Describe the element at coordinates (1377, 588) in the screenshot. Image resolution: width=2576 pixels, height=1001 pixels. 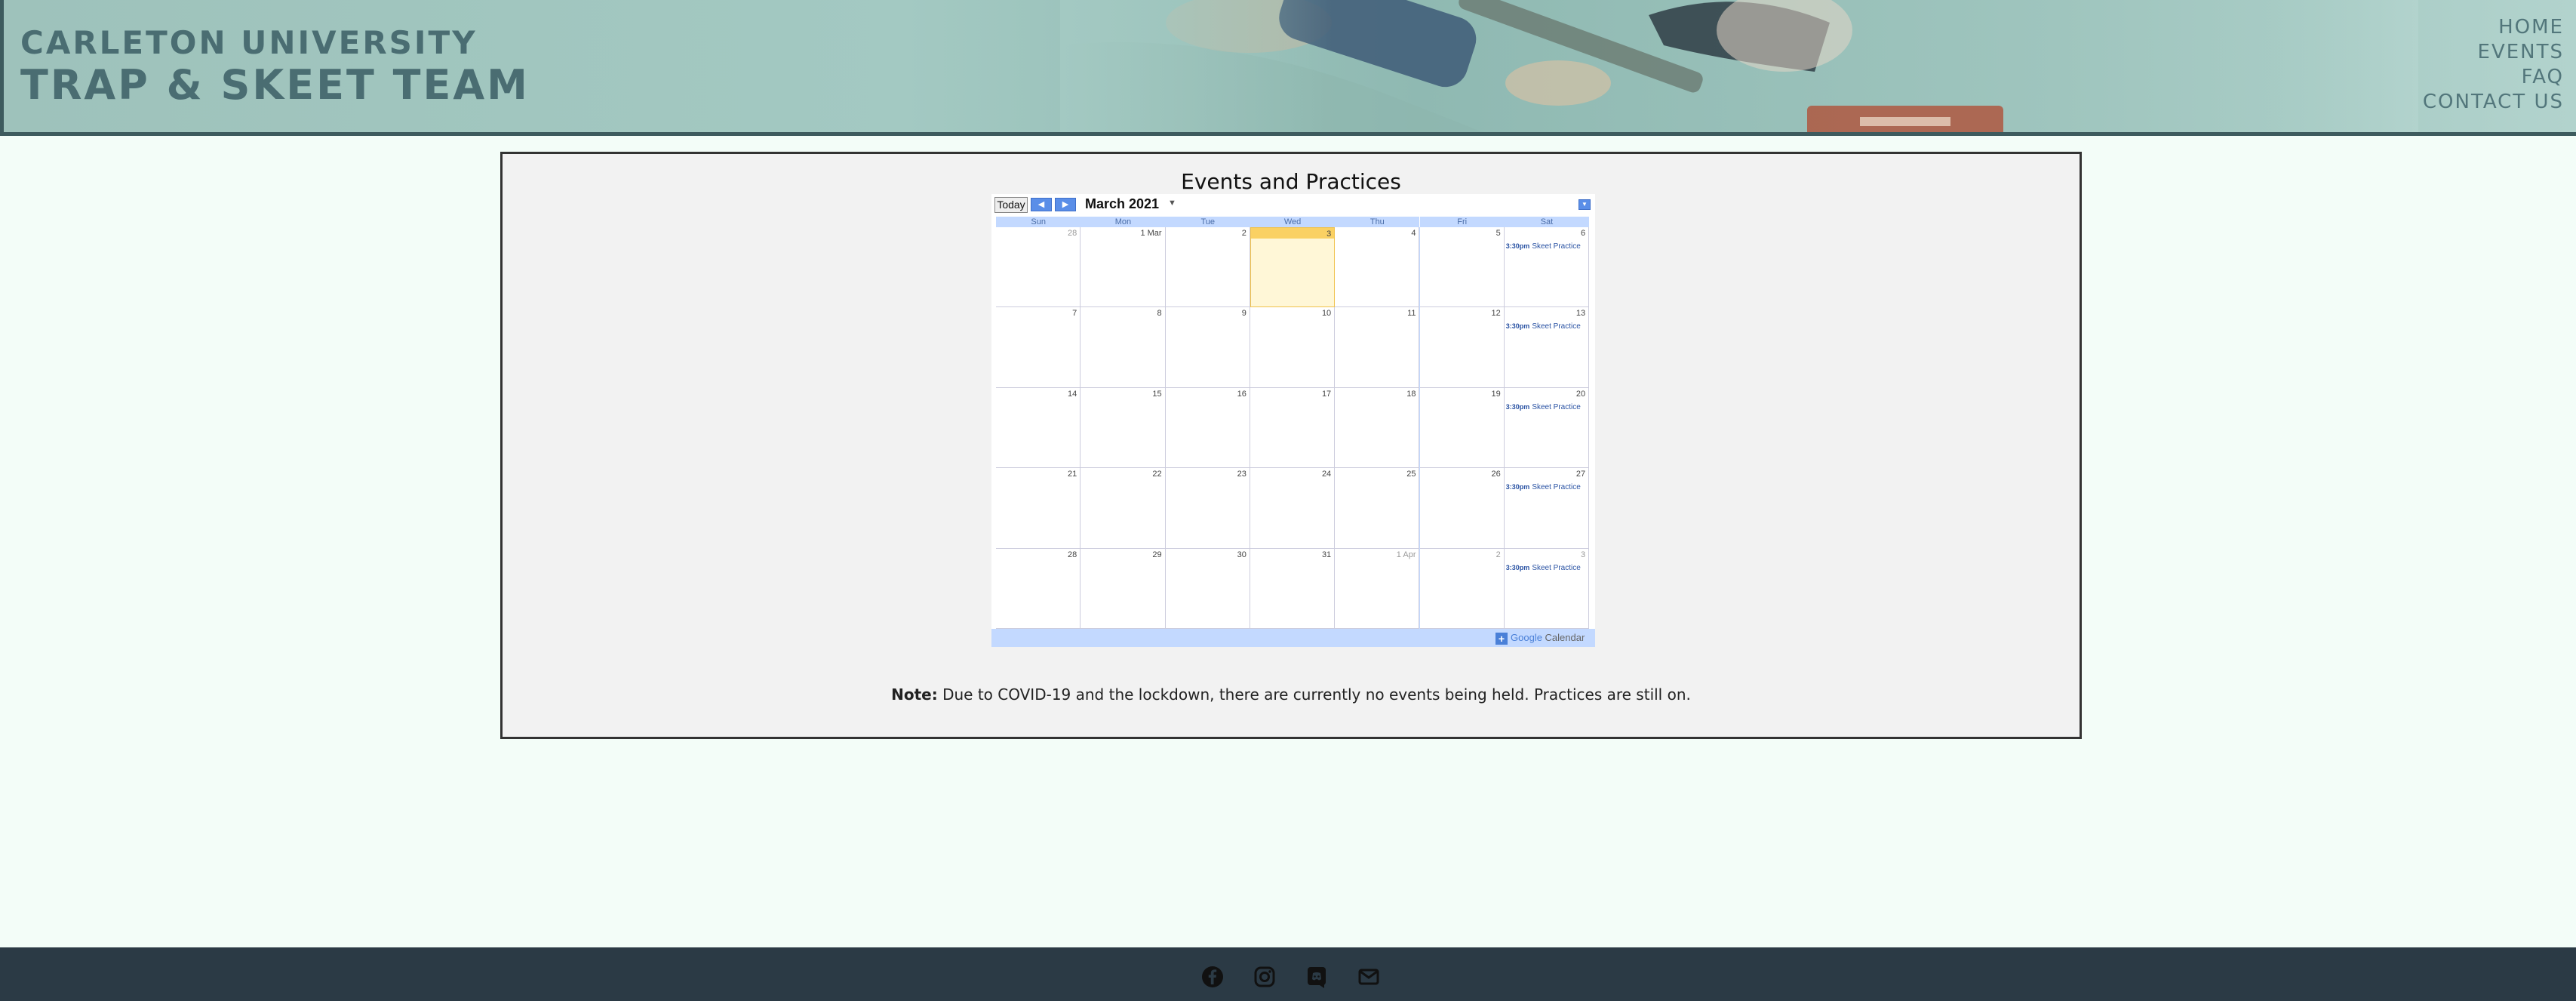
I see `calendar-day-cell: 1 Apr` at that location.